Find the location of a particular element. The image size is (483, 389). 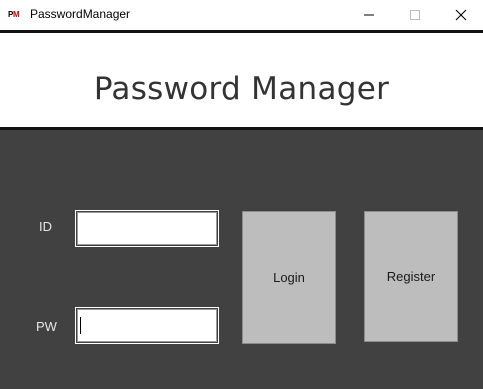

minimize-button is located at coordinates (369, 15).